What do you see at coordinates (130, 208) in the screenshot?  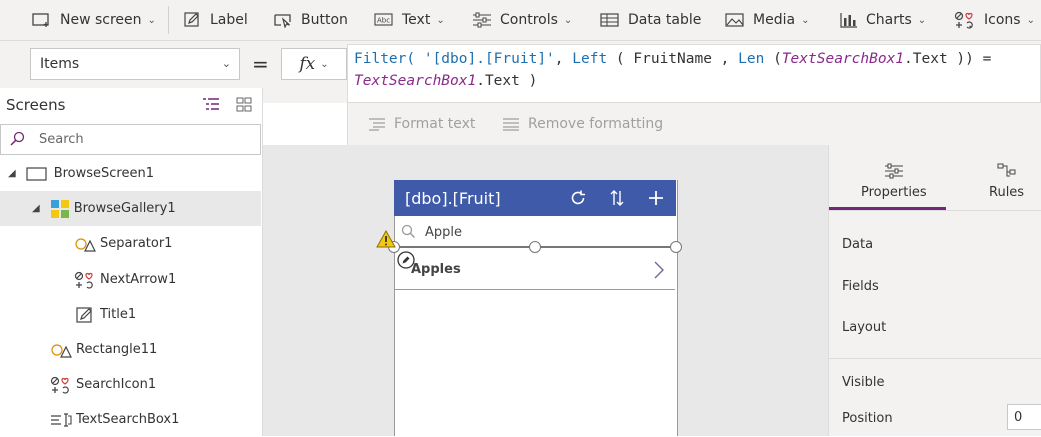 I see `tree-item-browsegallery1: ◢ BrowseGallery1` at bounding box center [130, 208].